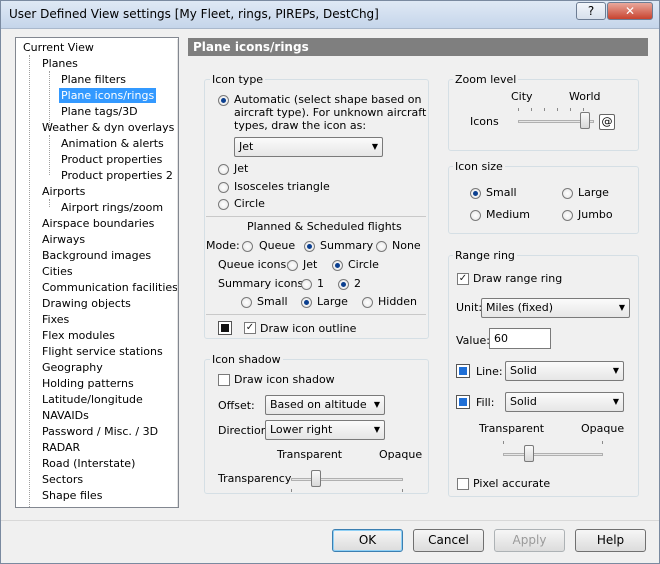  What do you see at coordinates (567, 193) in the screenshot?
I see `icon-size-large-radio` at bounding box center [567, 193].